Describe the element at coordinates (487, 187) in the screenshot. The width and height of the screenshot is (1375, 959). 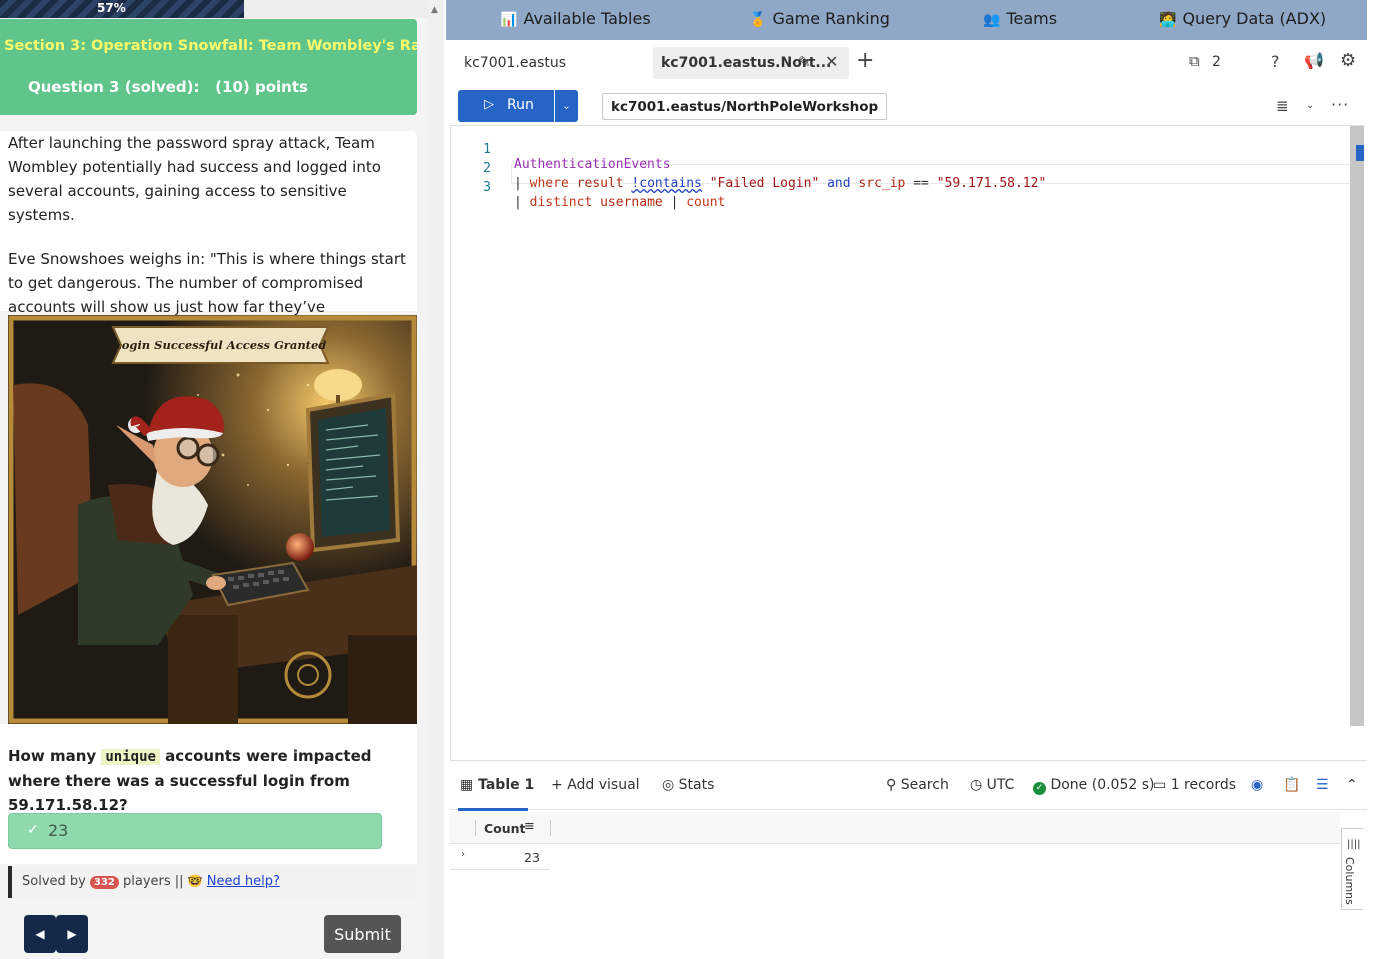
I see `line-number: 3` at that location.